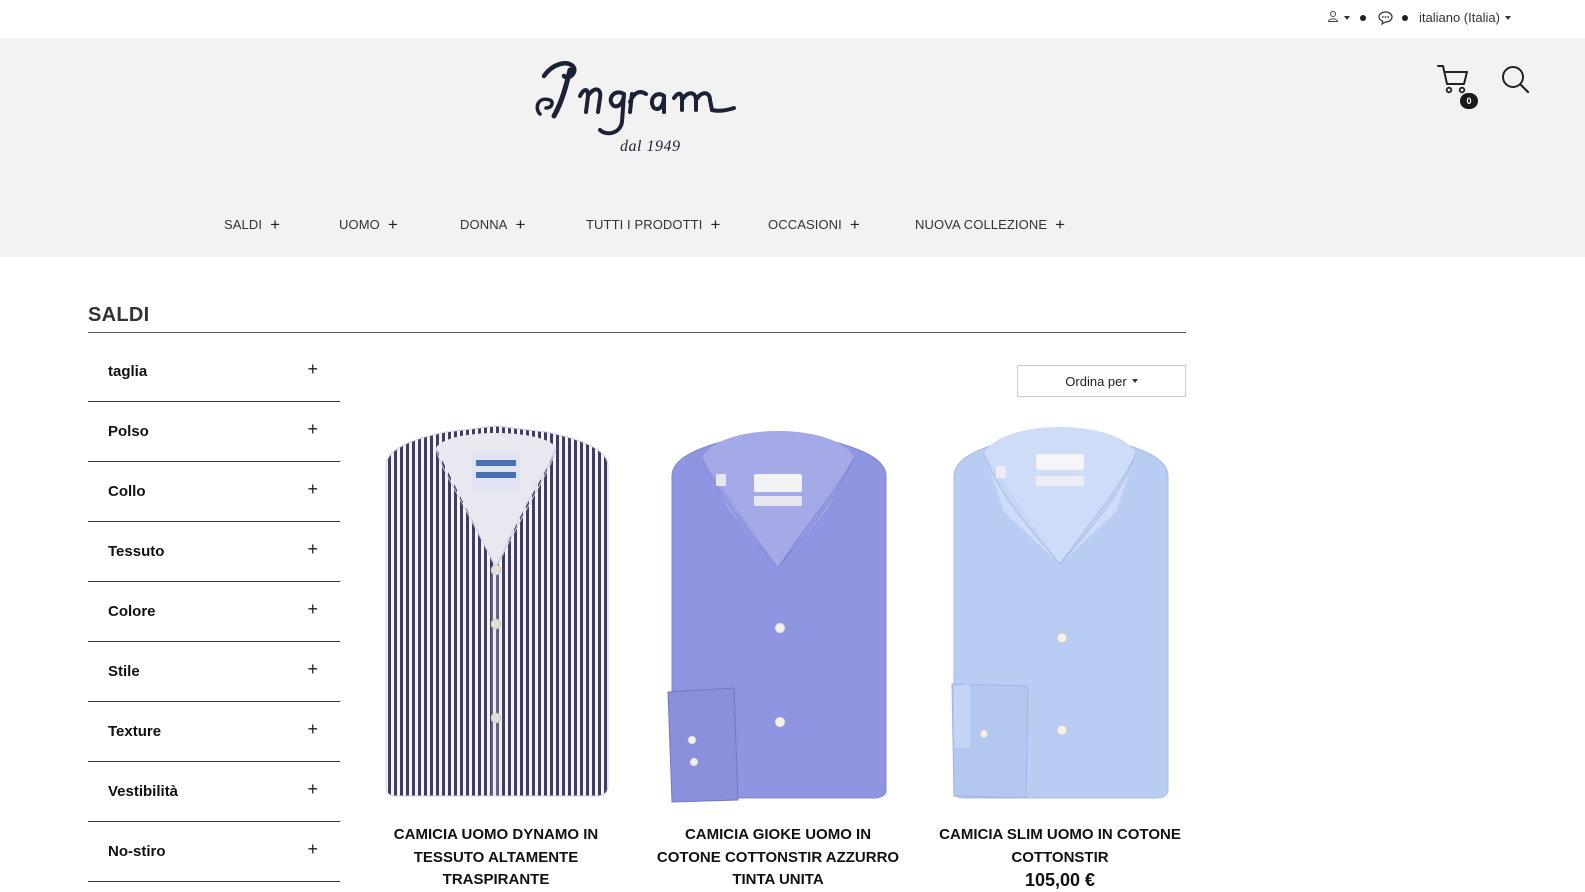  Describe the element at coordinates (143, 791) in the screenshot. I see `filter-label: Vestibilità` at that location.